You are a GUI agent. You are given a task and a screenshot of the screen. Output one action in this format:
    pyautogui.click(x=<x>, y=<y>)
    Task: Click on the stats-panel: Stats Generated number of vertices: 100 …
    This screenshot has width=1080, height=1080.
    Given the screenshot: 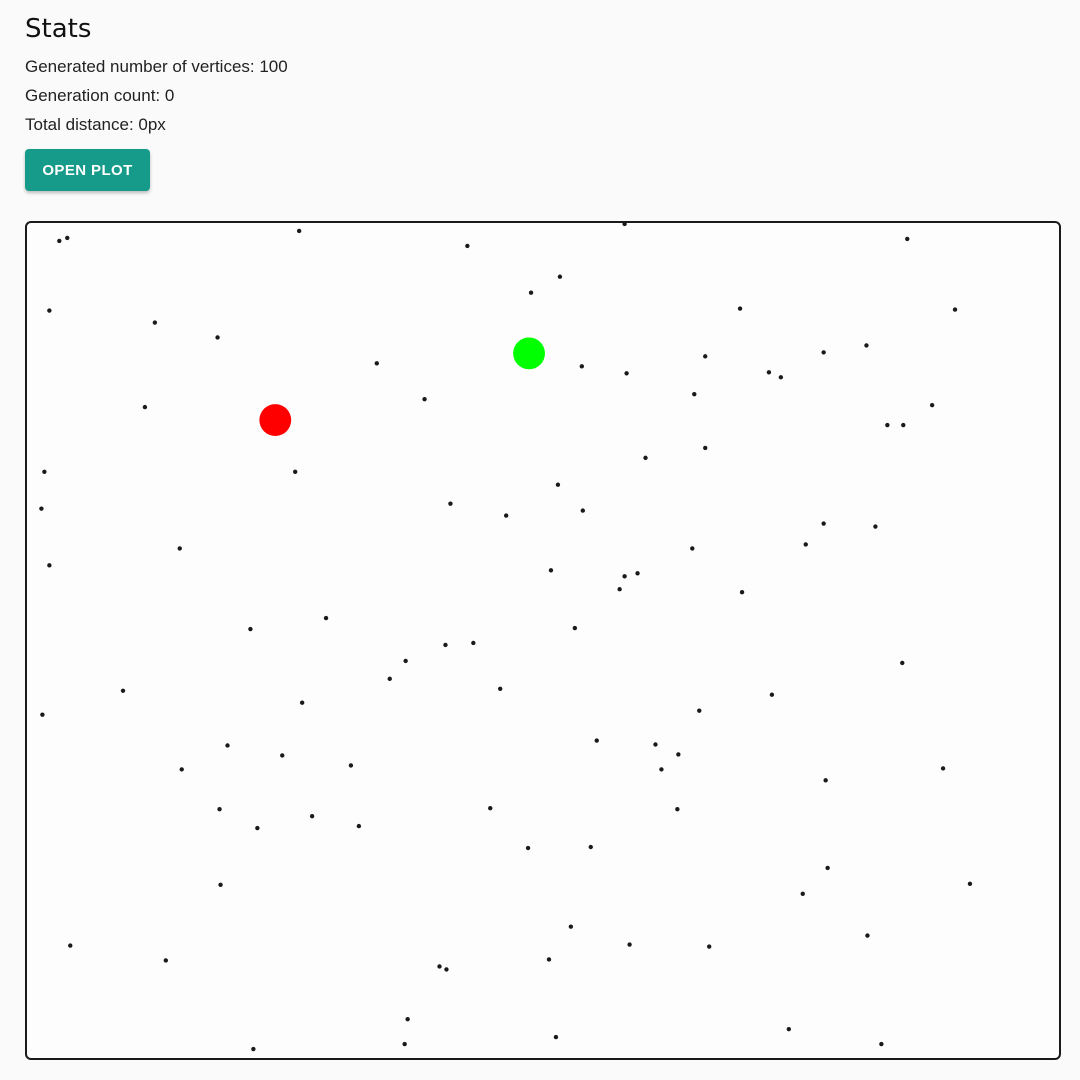 What is the action you would take?
    pyautogui.click(x=156, y=101)
    